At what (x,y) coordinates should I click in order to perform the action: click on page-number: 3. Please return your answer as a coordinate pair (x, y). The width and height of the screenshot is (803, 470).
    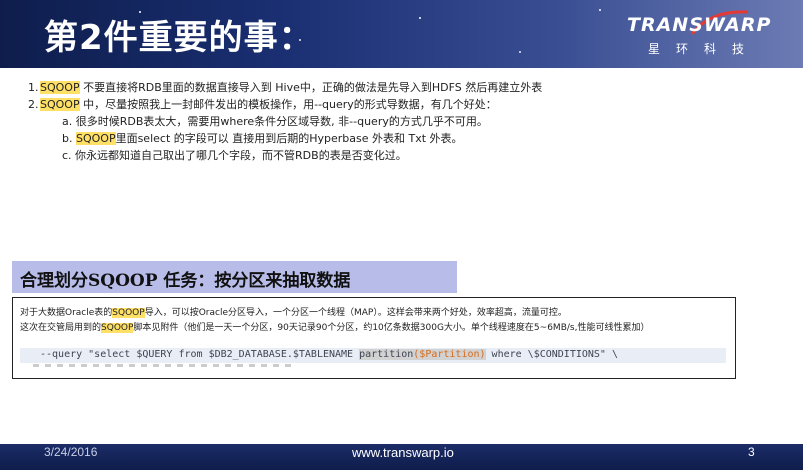
    Looking at the image, I should click on (751, 452).